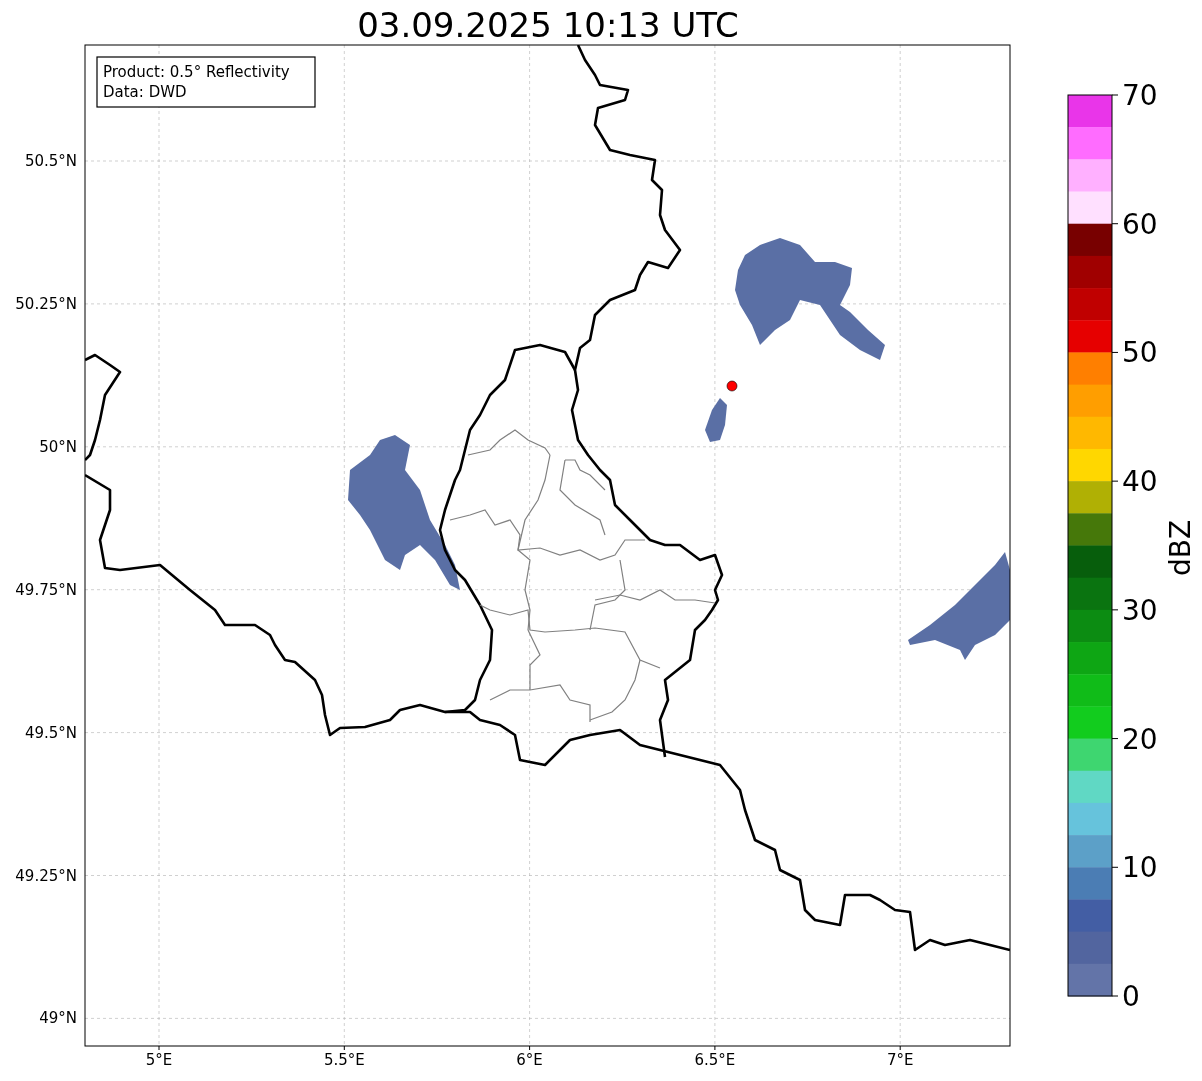 The width and height of the screenshot is (1202, 1081). Describe the element at coordinates (1140, 868) in the screenshot. I see `colorbar-tick-label: 10` at that location.